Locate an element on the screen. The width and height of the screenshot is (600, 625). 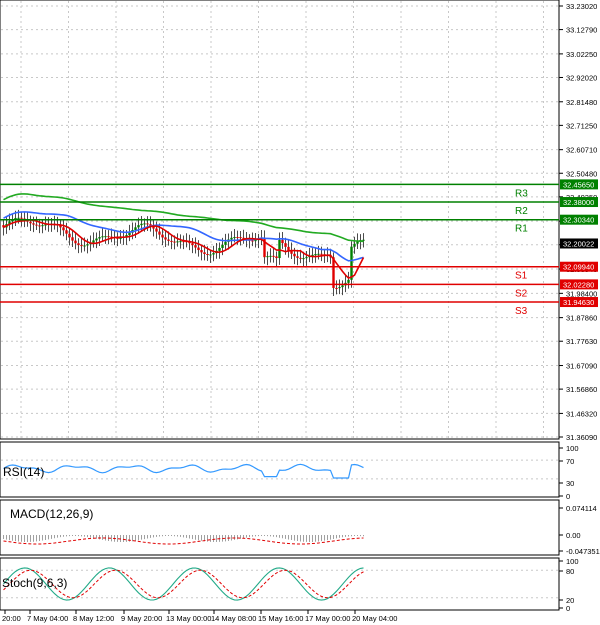
level-label-s2: S2 is located at coordinates (521, 293).